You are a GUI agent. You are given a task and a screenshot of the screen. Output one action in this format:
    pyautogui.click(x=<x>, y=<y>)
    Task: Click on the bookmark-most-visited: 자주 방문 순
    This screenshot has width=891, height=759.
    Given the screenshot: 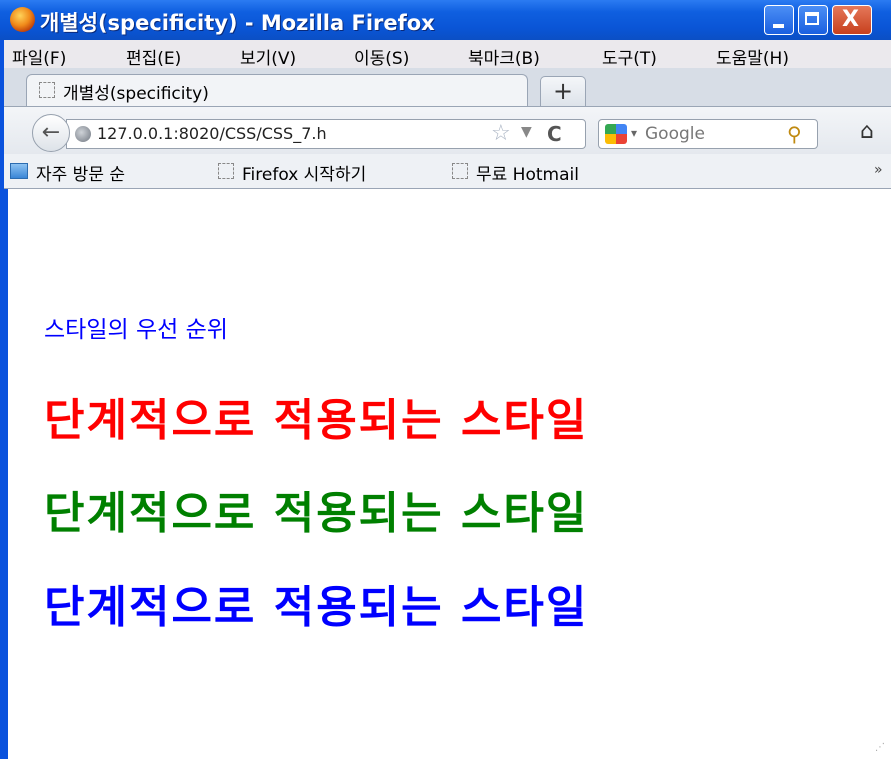 What is the action you would take?
    pyautogui.click(x=80, y=172)
    